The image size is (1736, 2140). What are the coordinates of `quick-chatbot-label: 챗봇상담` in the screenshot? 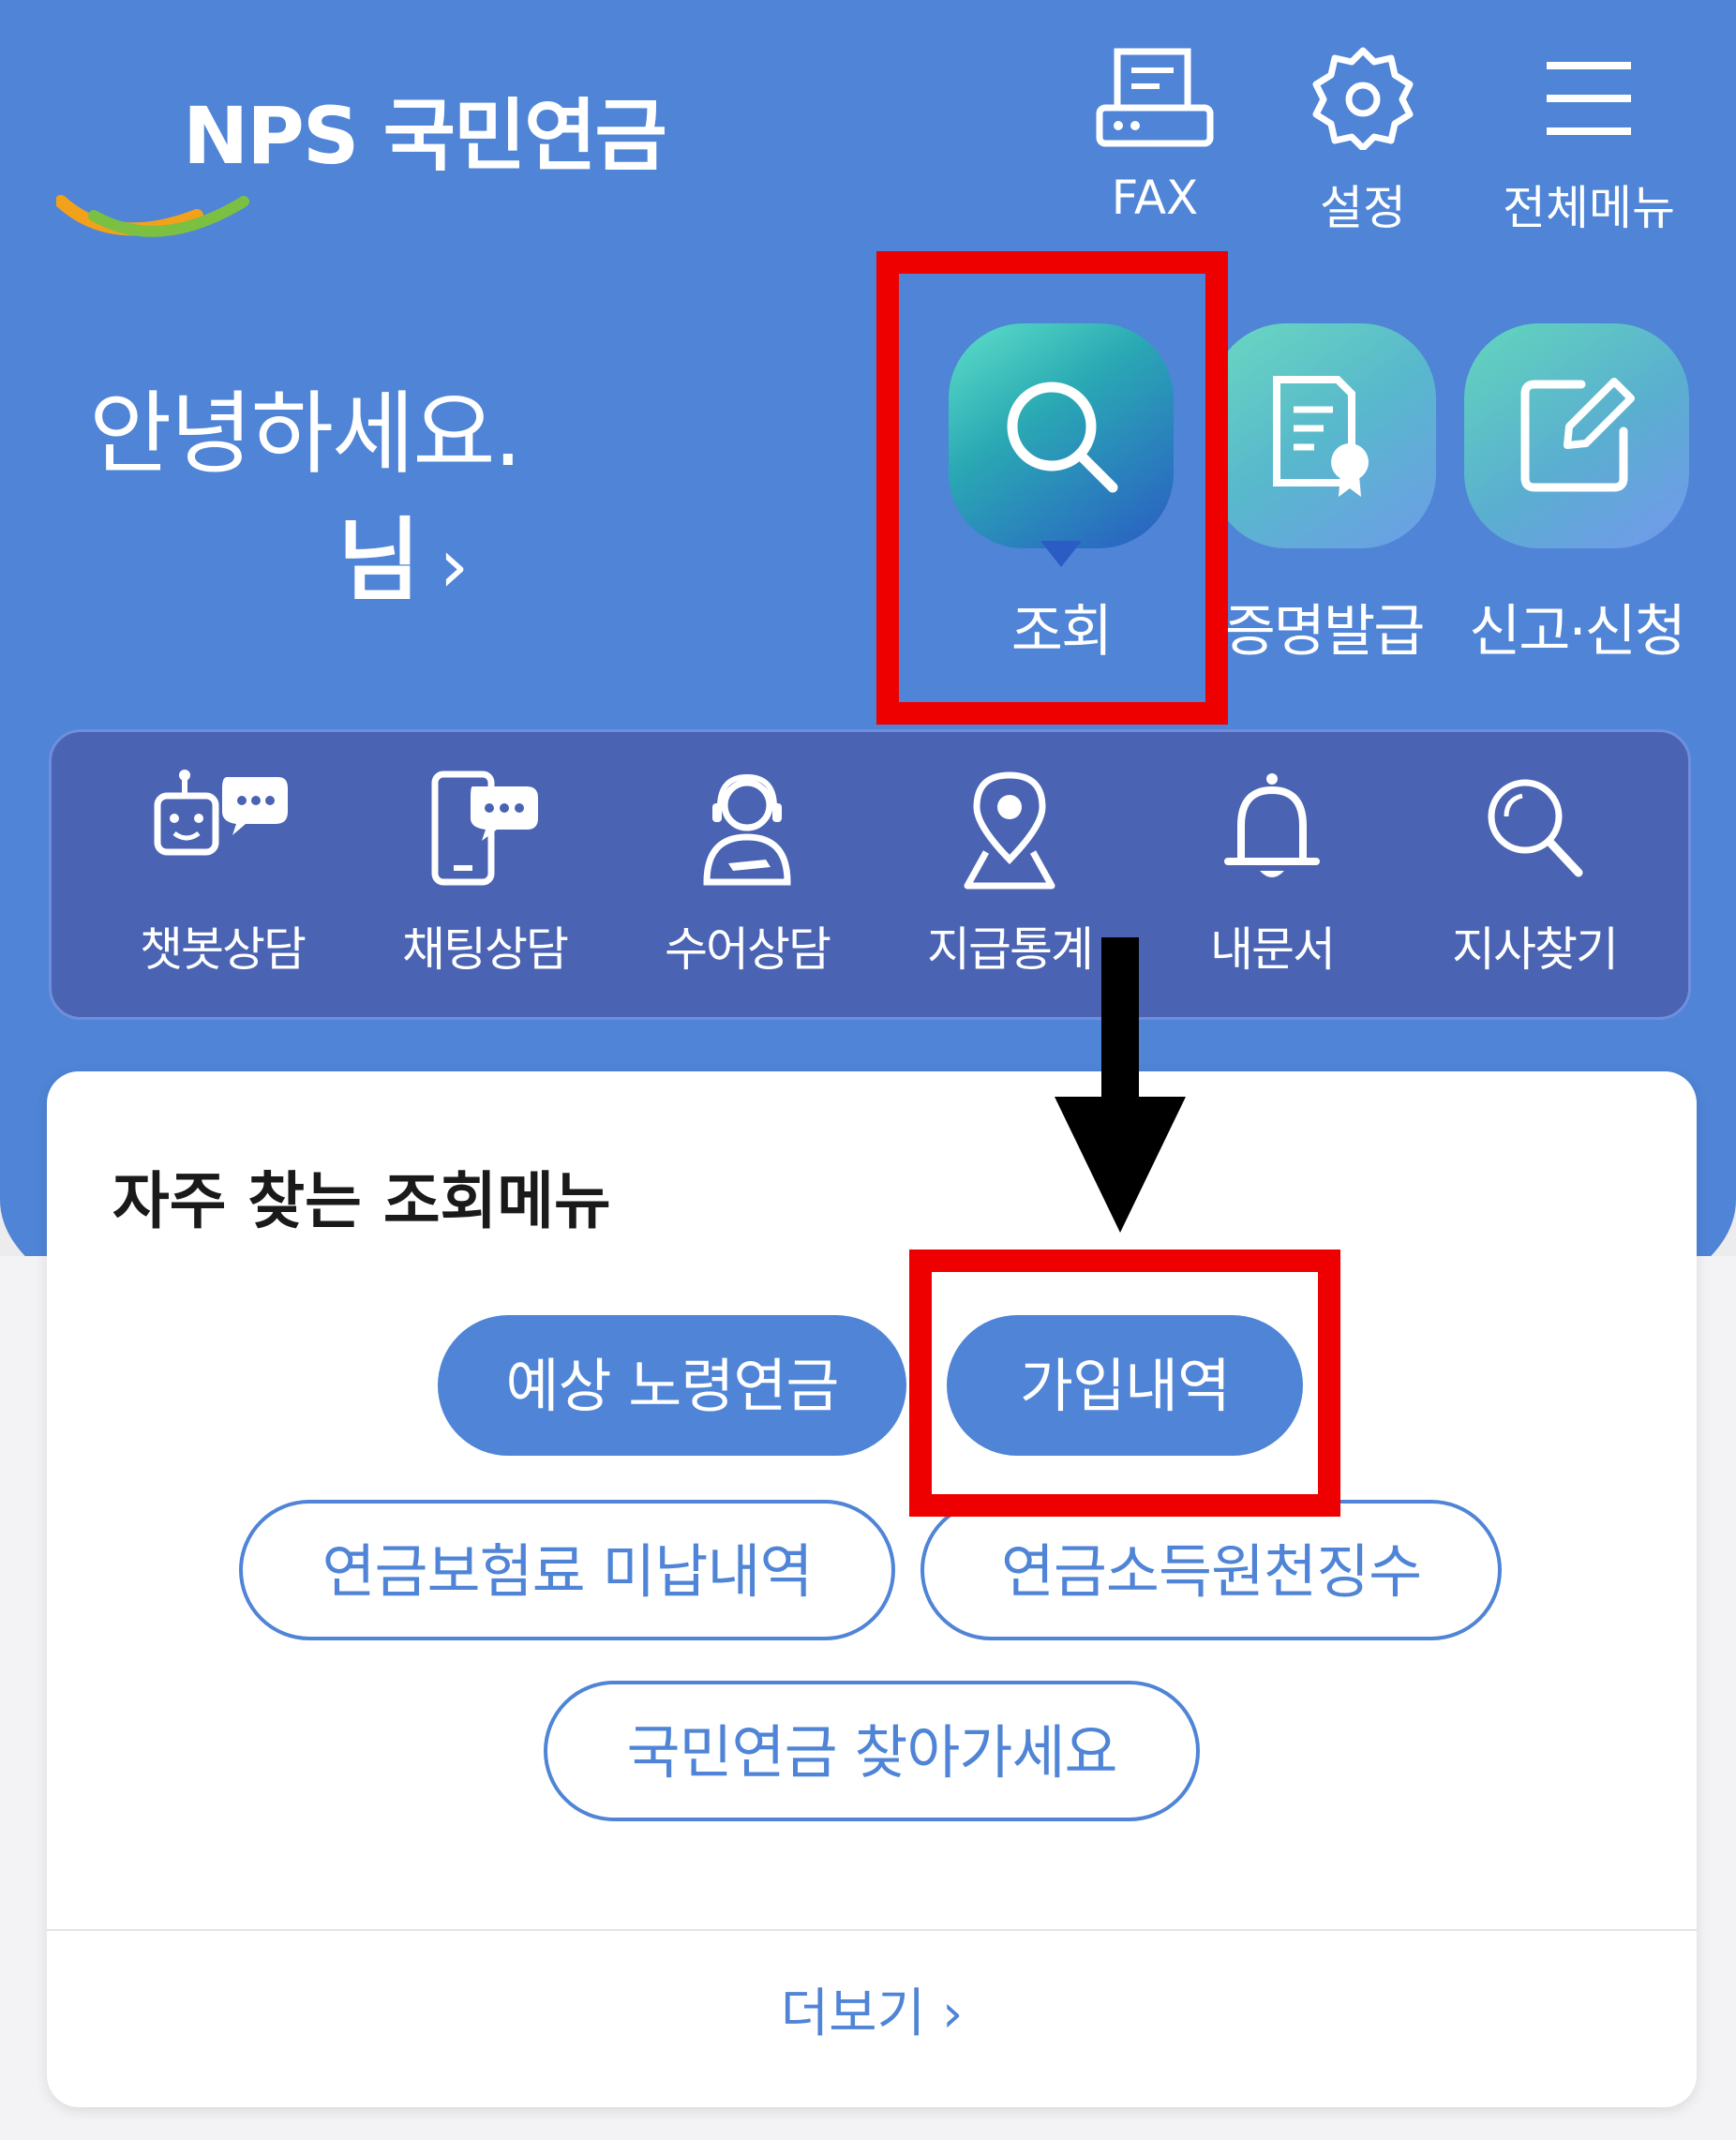 It's located at (223, 949).